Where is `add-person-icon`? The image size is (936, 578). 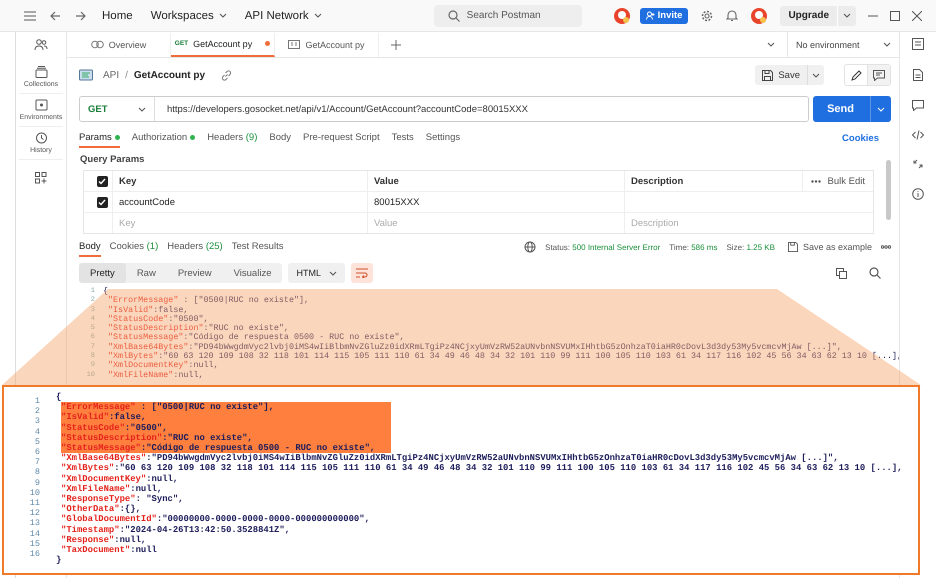
add-person-icon is located at coordinates (650, 15).